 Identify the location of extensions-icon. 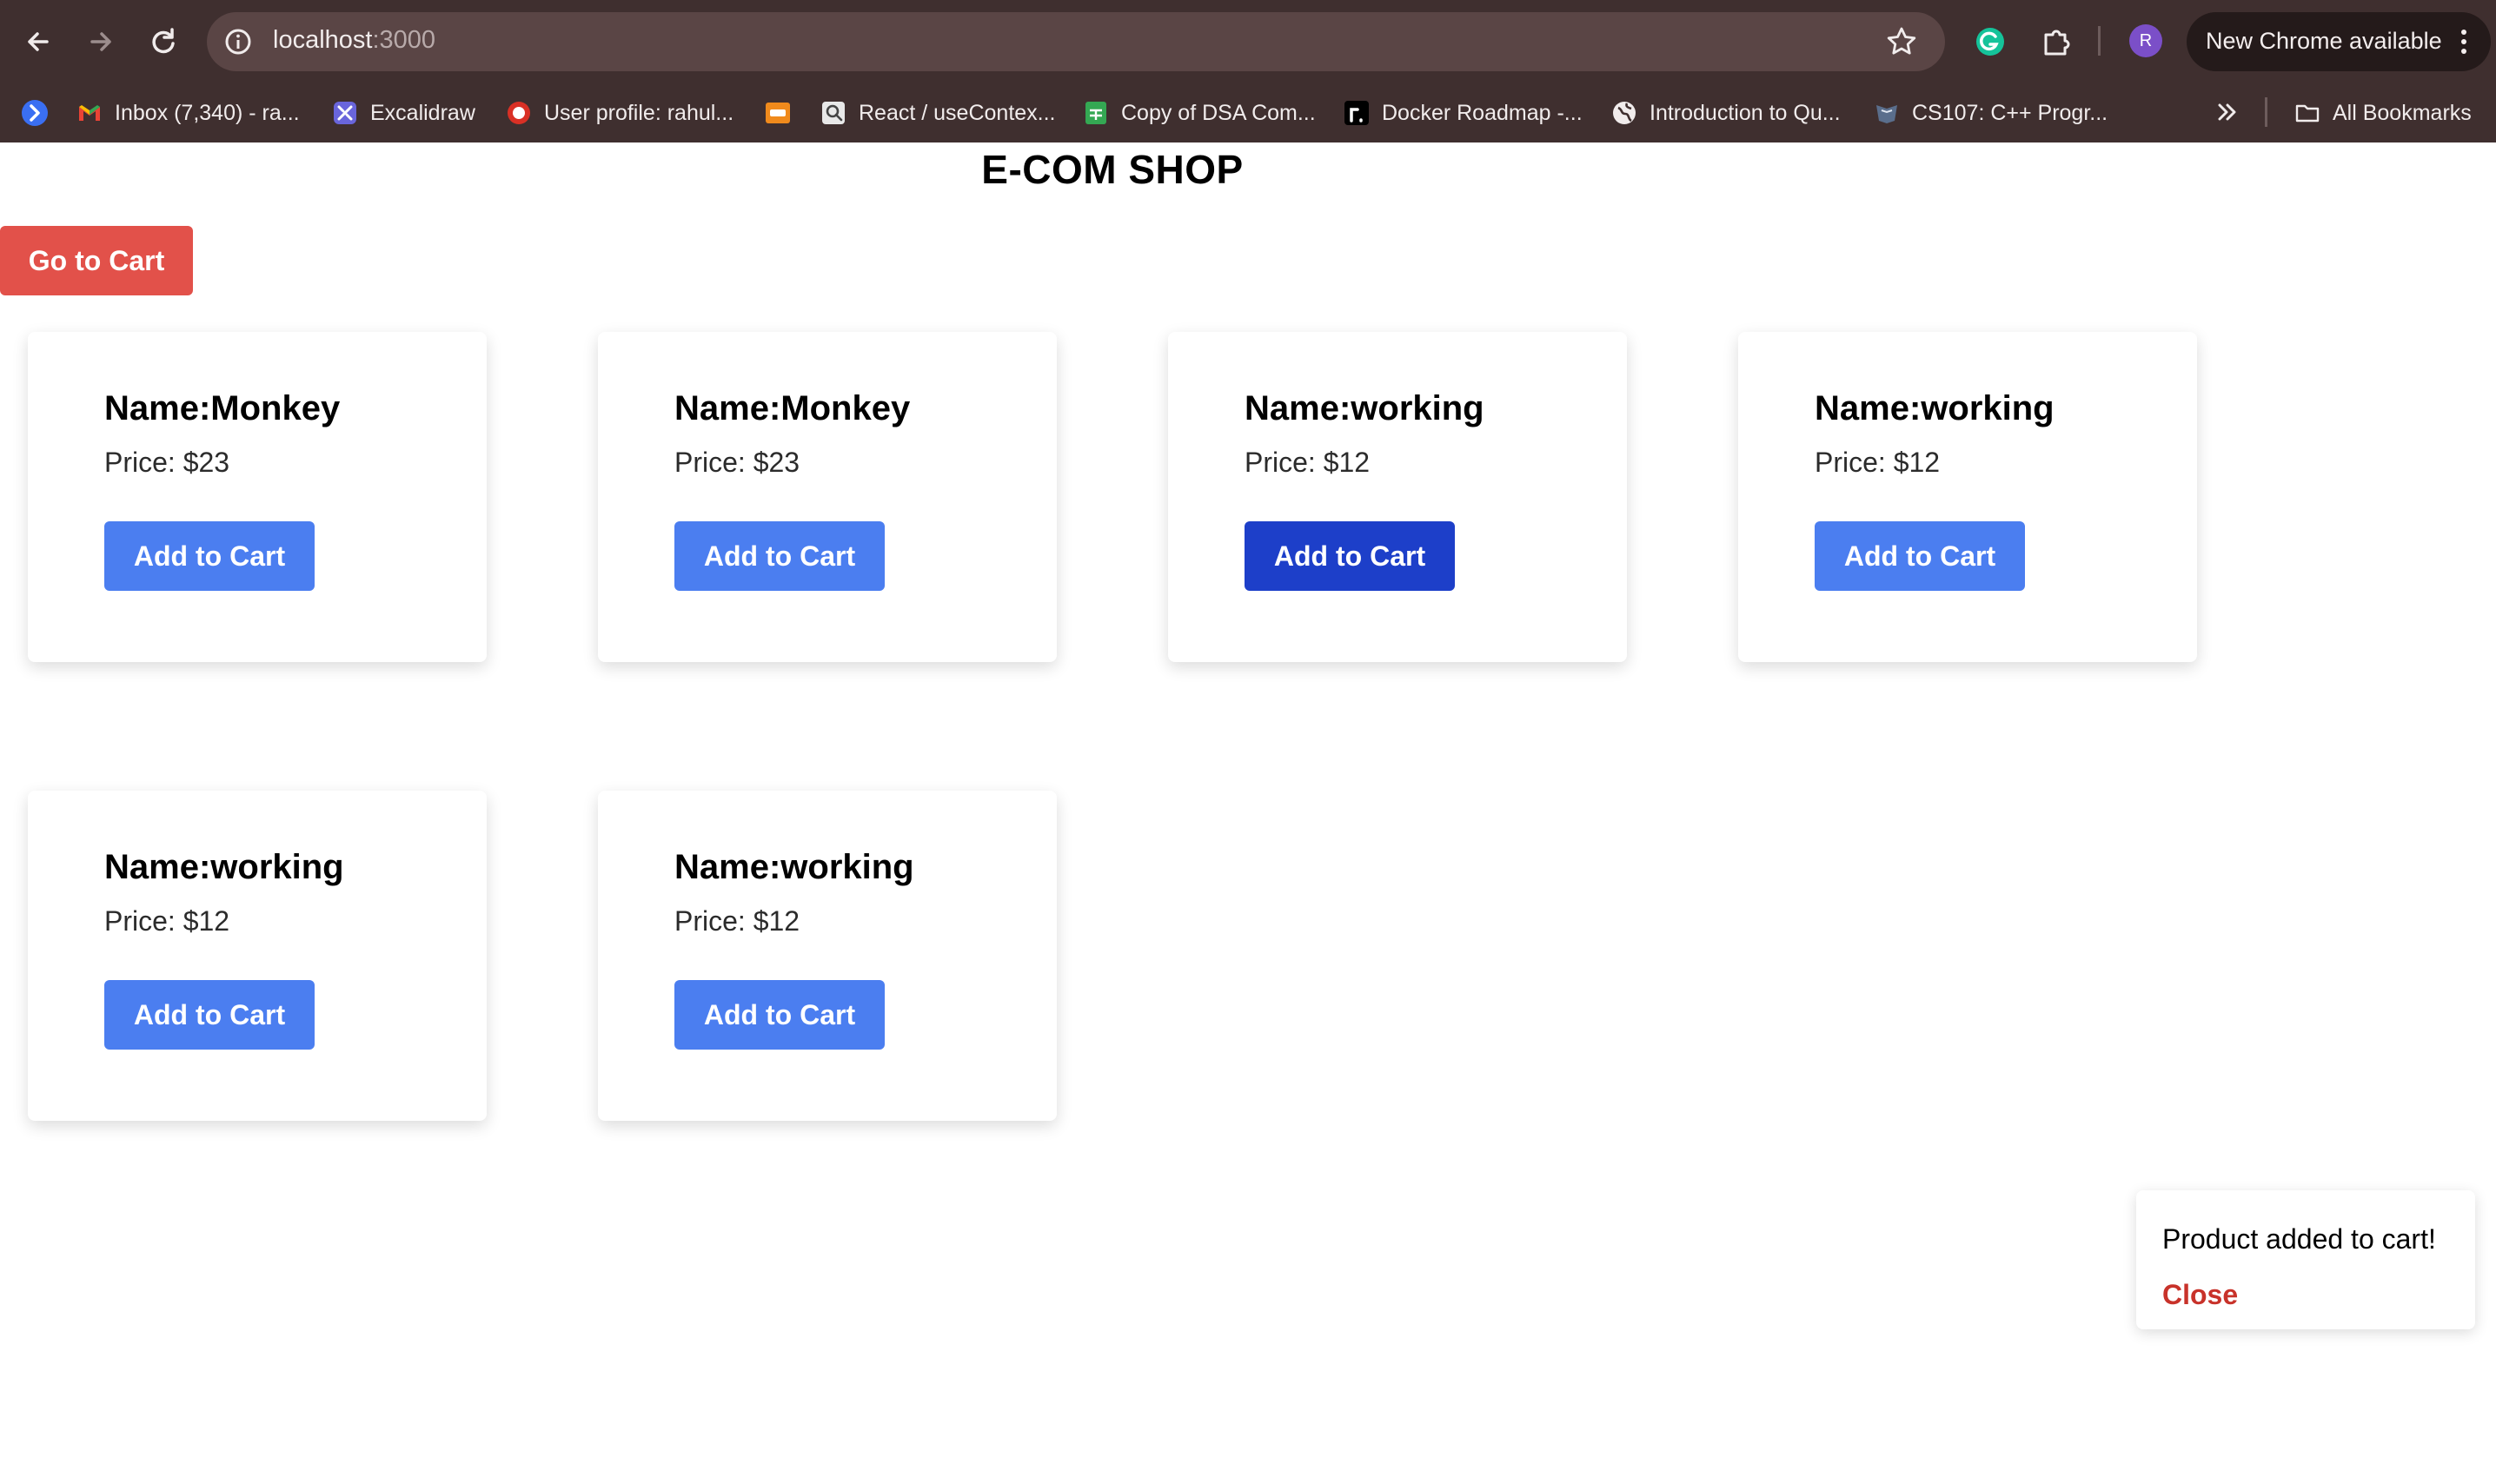
(2056, 42).